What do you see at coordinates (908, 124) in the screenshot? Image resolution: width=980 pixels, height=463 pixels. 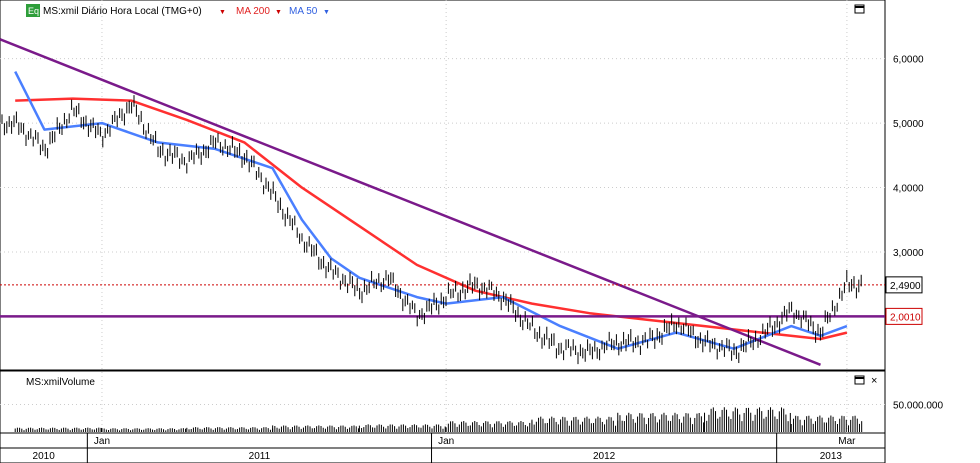 I see `price-tick-label: 5,0000` at bounding box center [908, 124].